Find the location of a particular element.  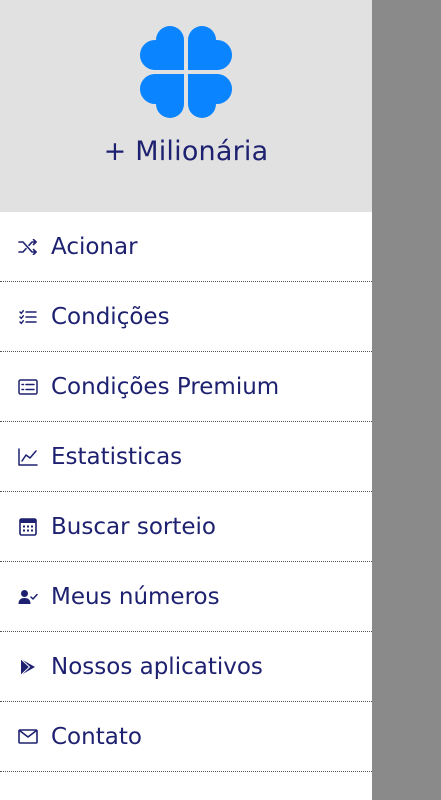

line-chart-icon is located at coordinates (28, 457).